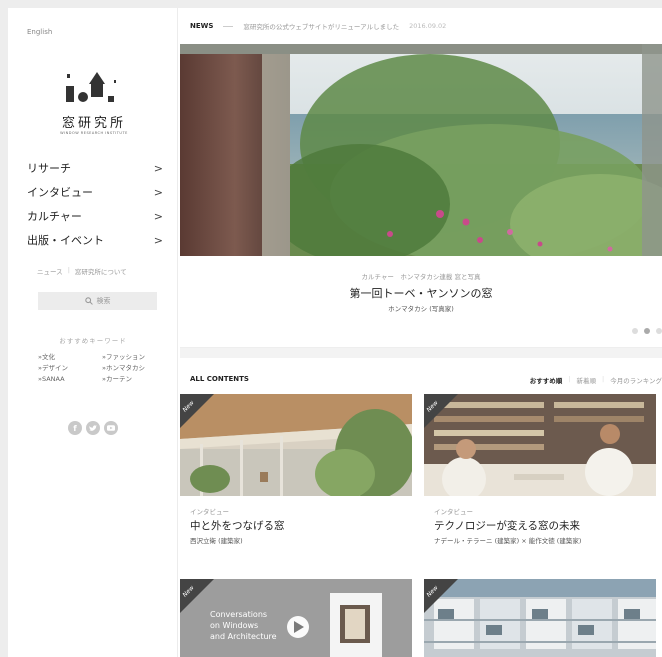 The image size is (662, 657). I want to click on nav-label: インタビュー, so click(60, 192).